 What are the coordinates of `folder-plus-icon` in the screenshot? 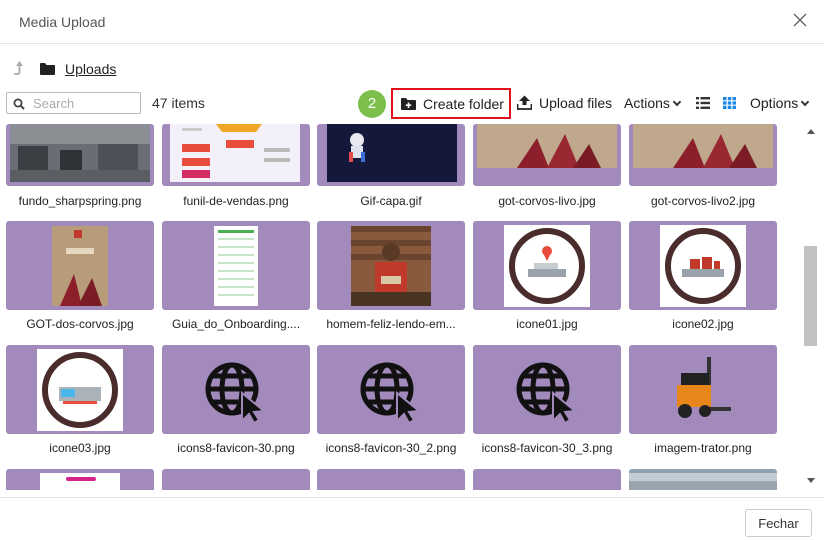 It's located at (408, 104).